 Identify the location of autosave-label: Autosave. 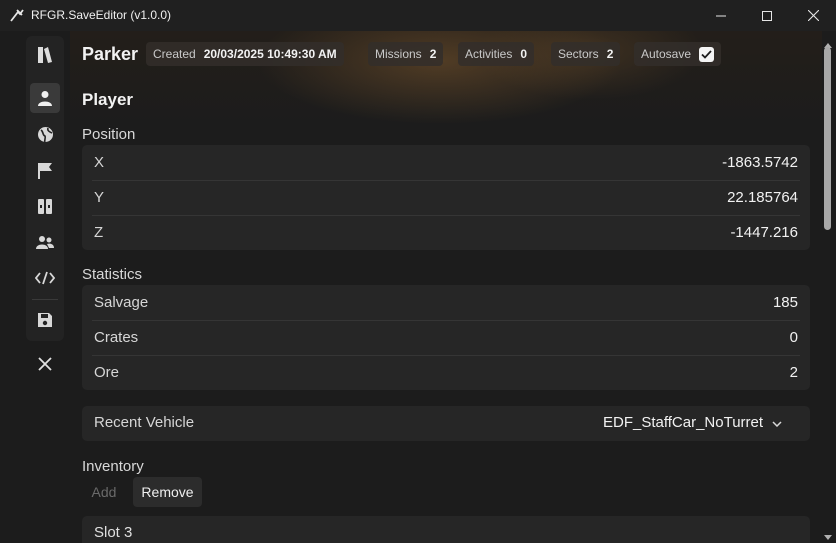
(666, 54).